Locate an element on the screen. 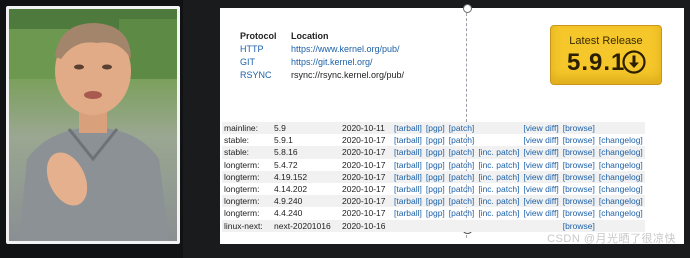 The image size is (690, 258). location-header: Location is located at coordinates (310, 36).